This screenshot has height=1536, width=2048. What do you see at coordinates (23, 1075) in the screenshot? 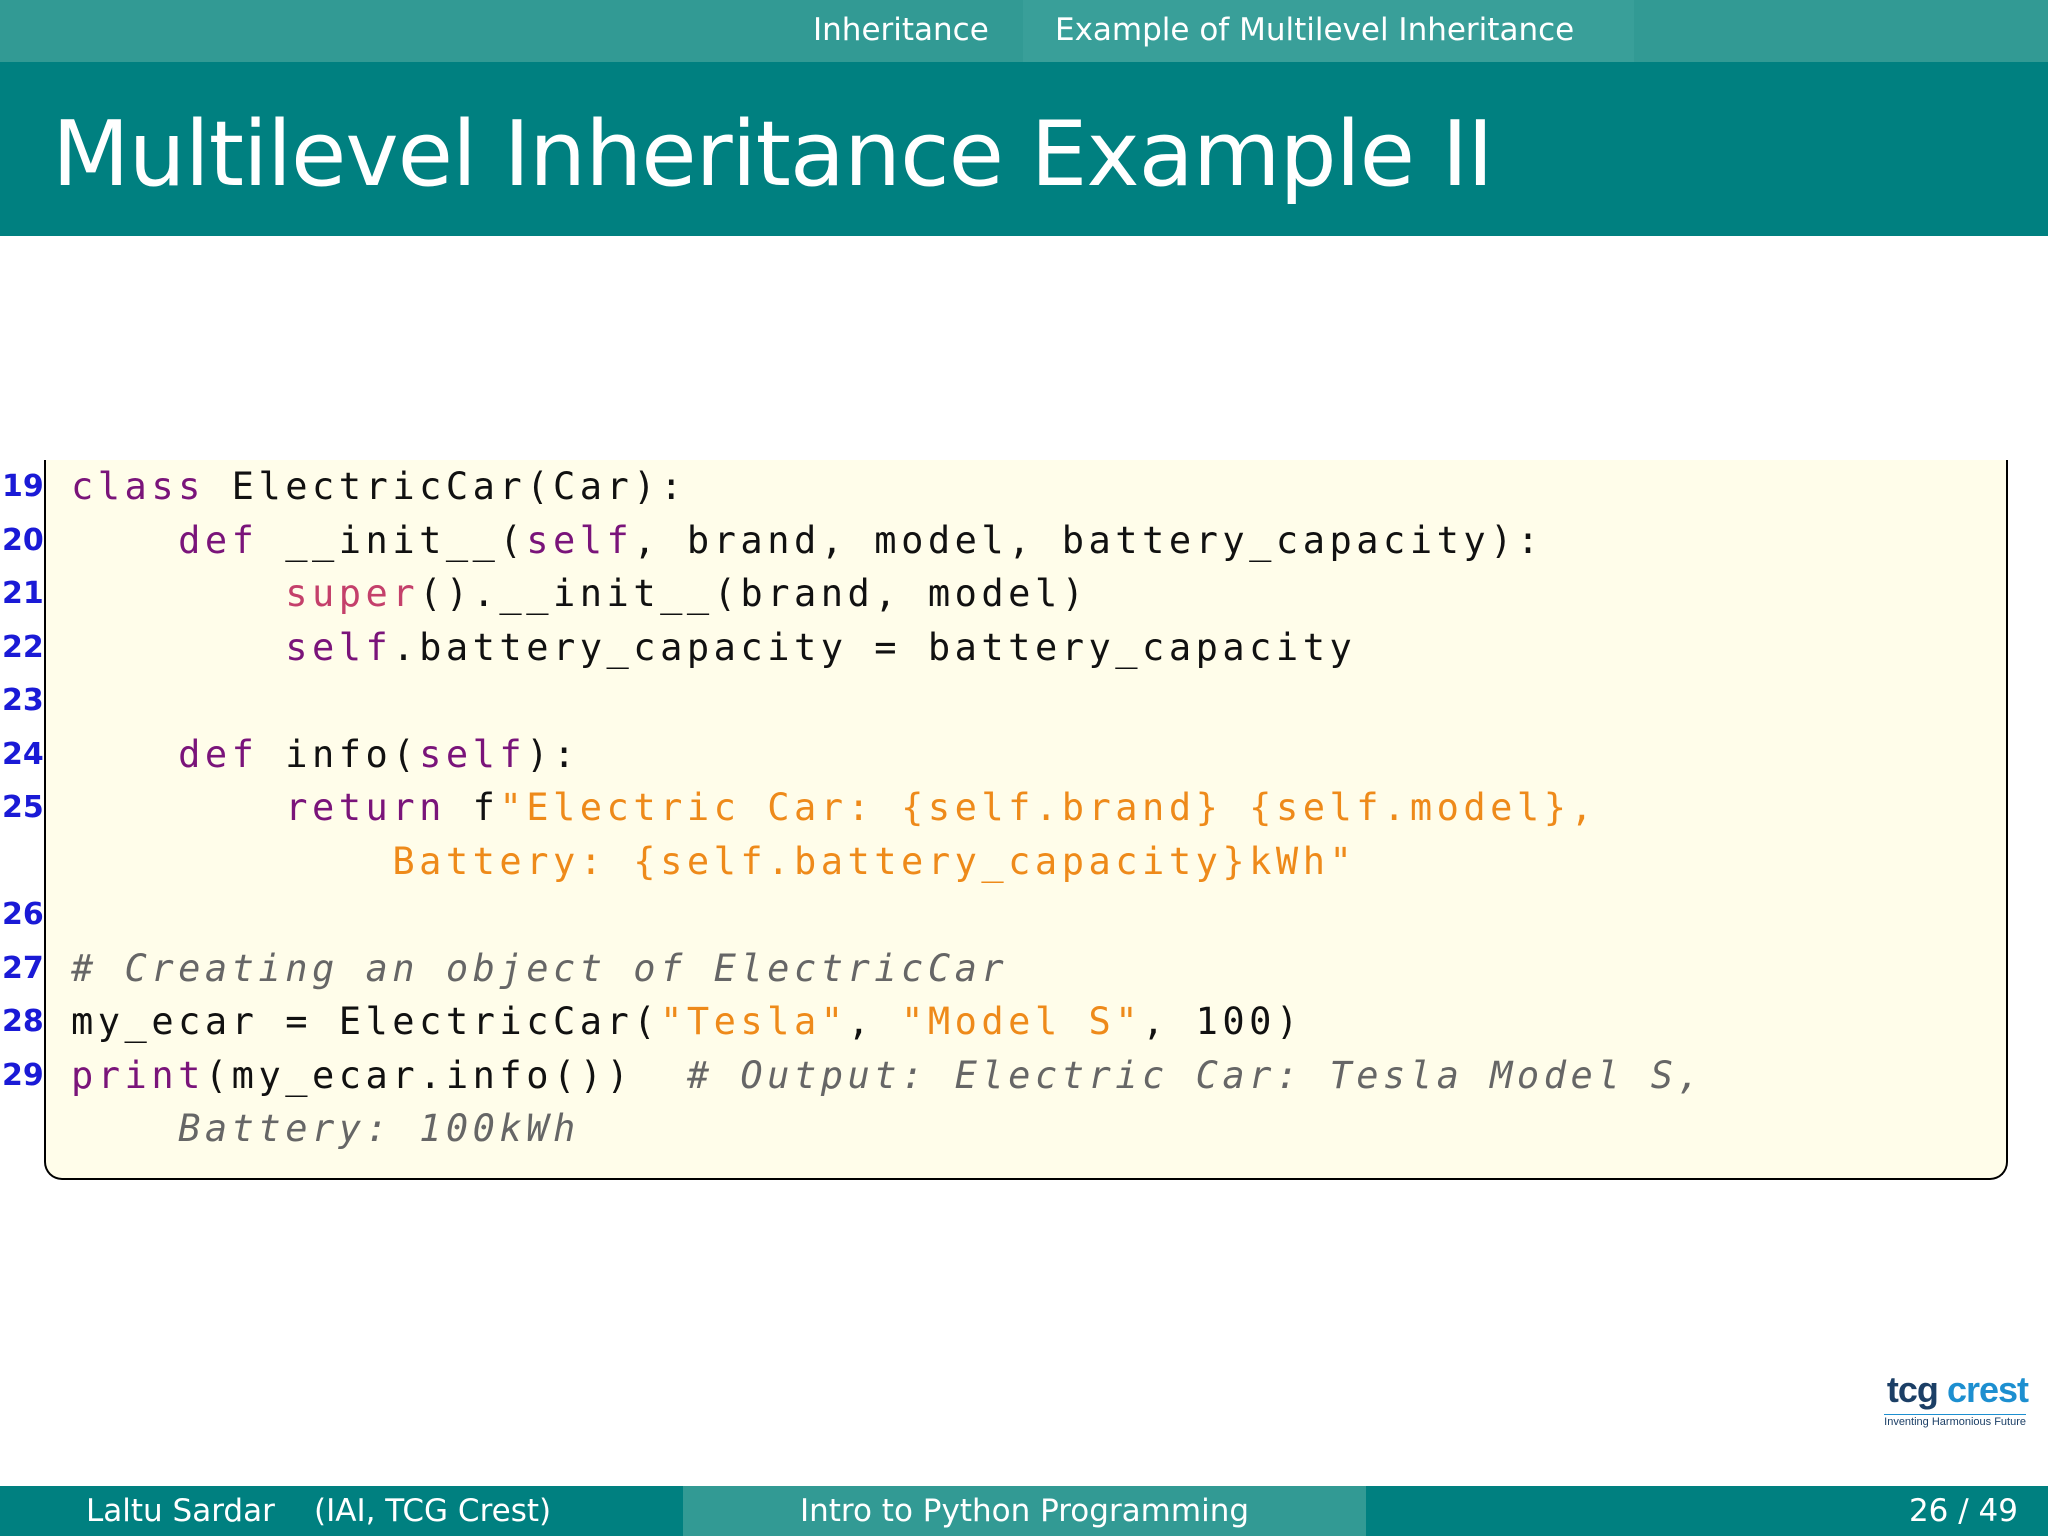
I see `line-number: 29` at bounding box center [23, 1075].